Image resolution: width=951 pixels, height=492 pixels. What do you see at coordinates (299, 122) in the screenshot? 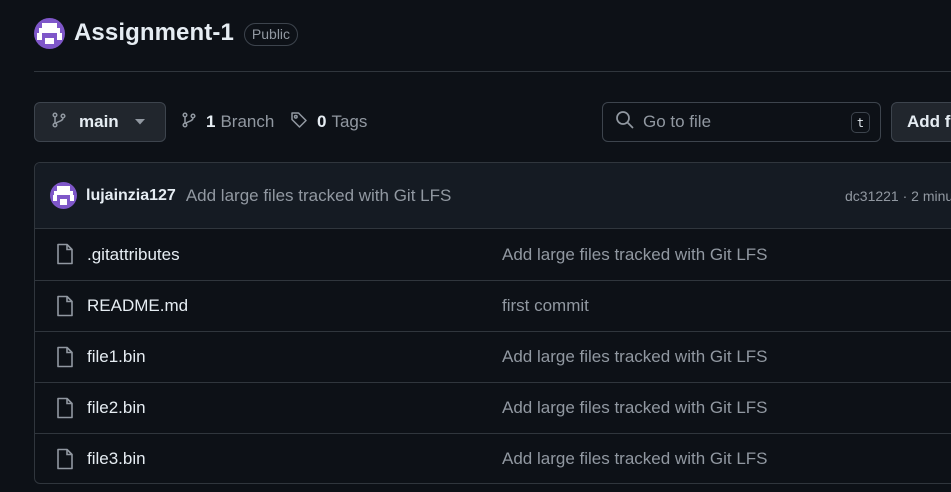
I see `tag-icon` at bounding box center [299, 122].